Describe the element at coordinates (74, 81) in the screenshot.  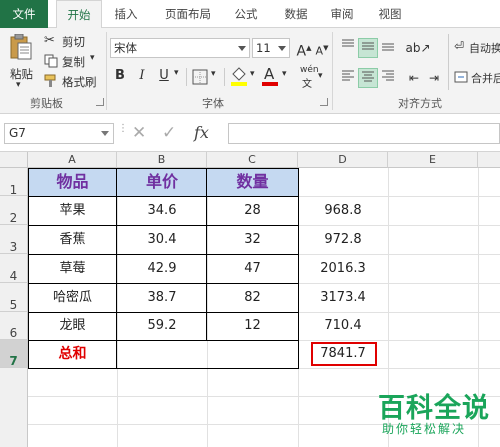
I see `format-painter-button: 格式刷` at that location.